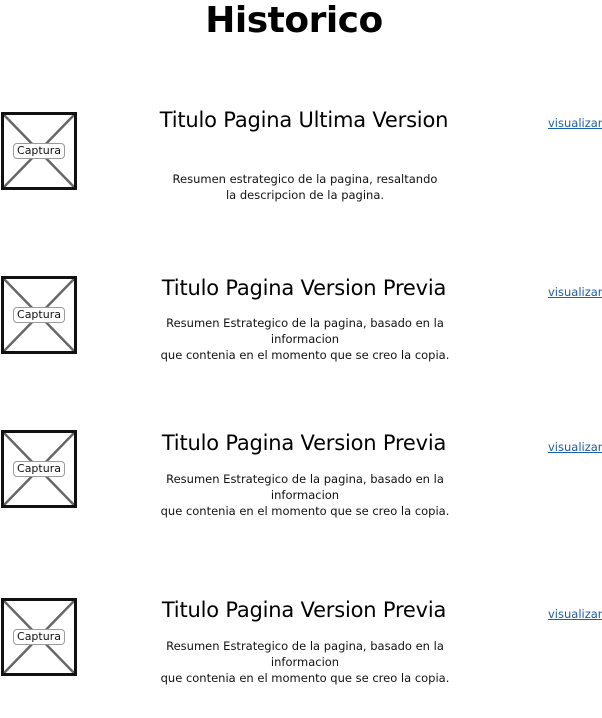 This screenshot has height=718, width=602. Describe the element at coordinates (305, 195) in the screenshot. I see `summary-line: la descripcion de la pagina.` at that location.